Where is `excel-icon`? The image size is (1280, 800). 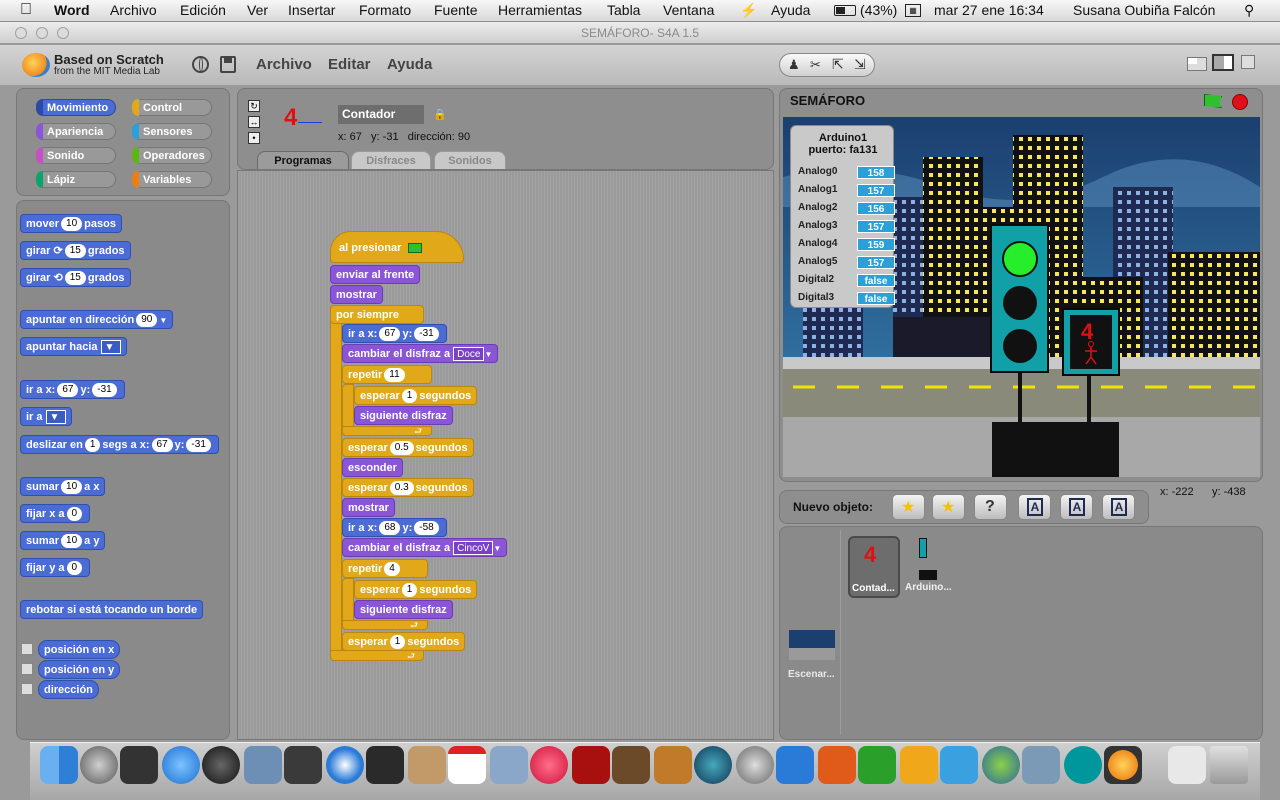
excel-icon is located at coordinates (877, 765).